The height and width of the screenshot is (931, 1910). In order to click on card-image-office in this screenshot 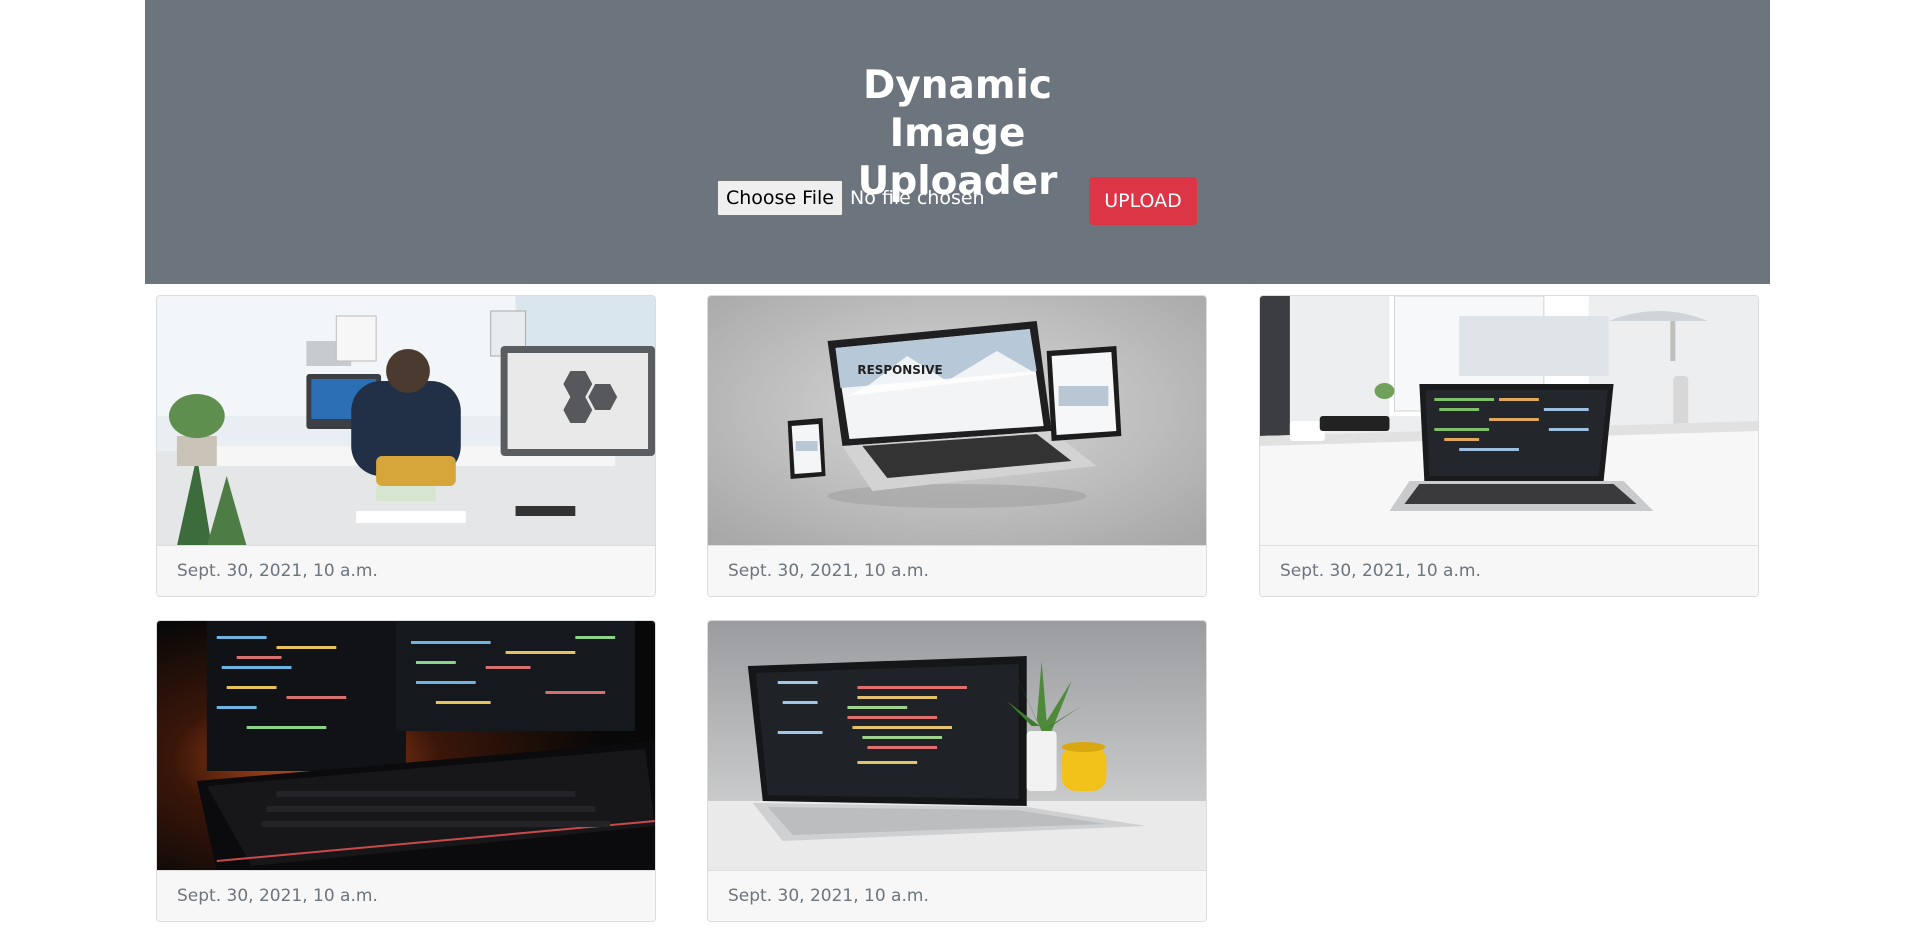, I will do `click(406, 421)`.